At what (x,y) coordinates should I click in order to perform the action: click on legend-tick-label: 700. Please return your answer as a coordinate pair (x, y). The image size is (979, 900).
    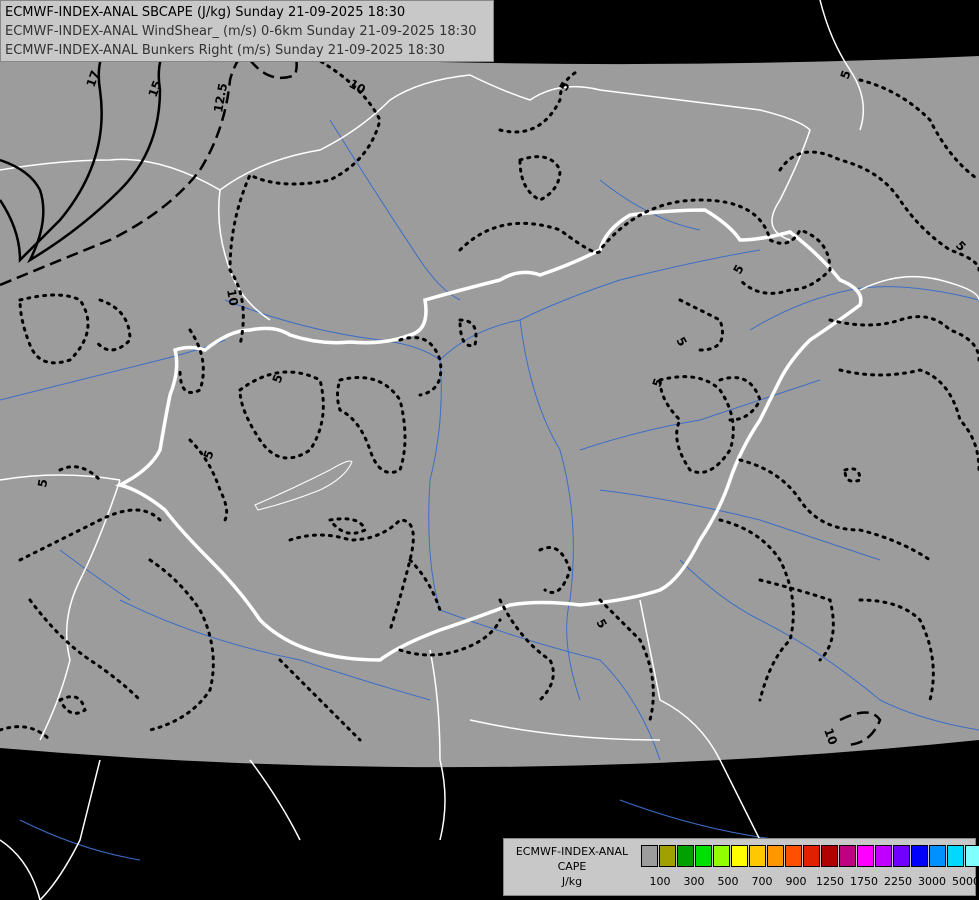
    Looking at the image, I should click on (762, 881).